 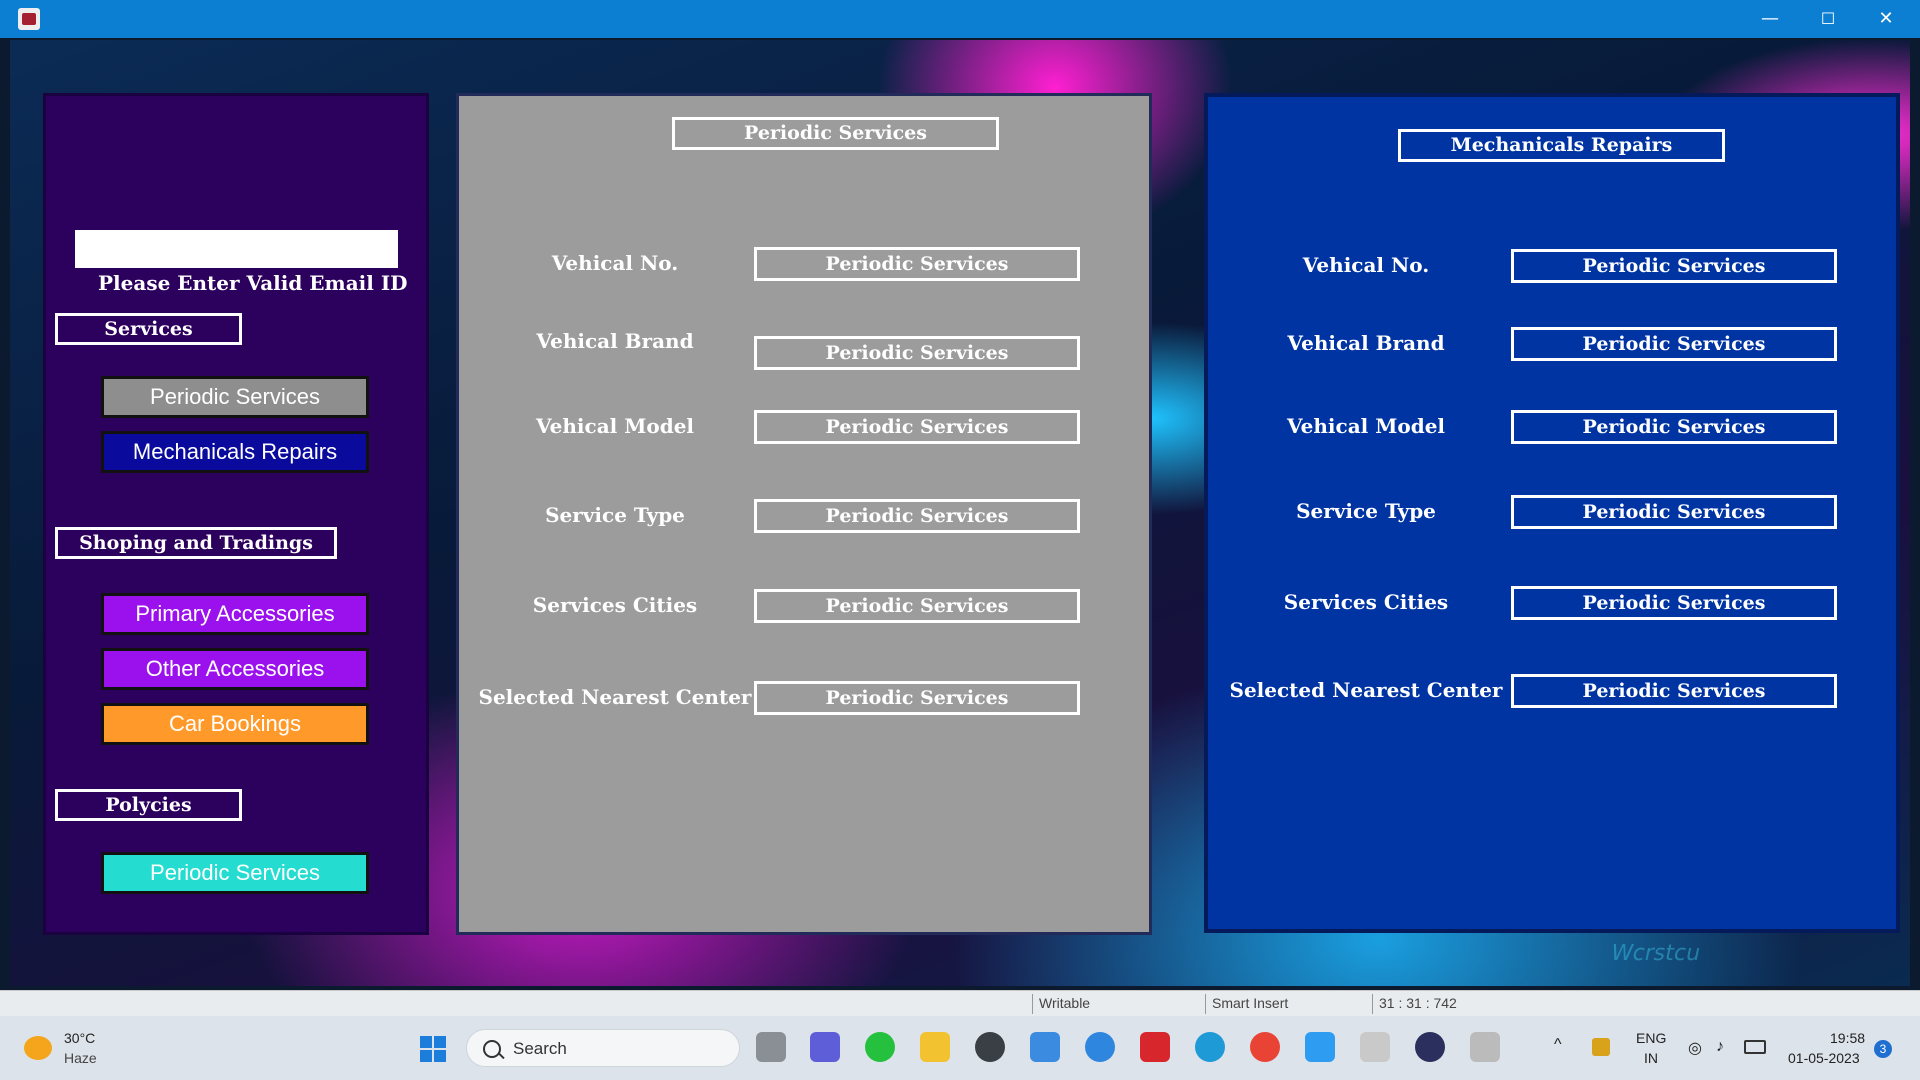 I want to click on teams-icon, so click(x=825, y=1047).